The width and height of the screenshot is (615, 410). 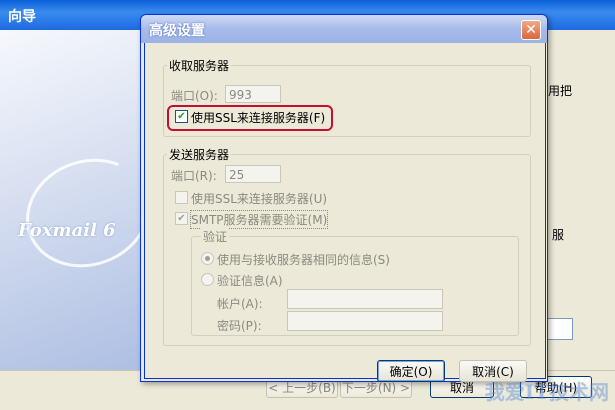 What do you see at coordinates (253, 94) in the screenshot?
I see `incoming-port-input: 993` at bounding box center [253, 94].